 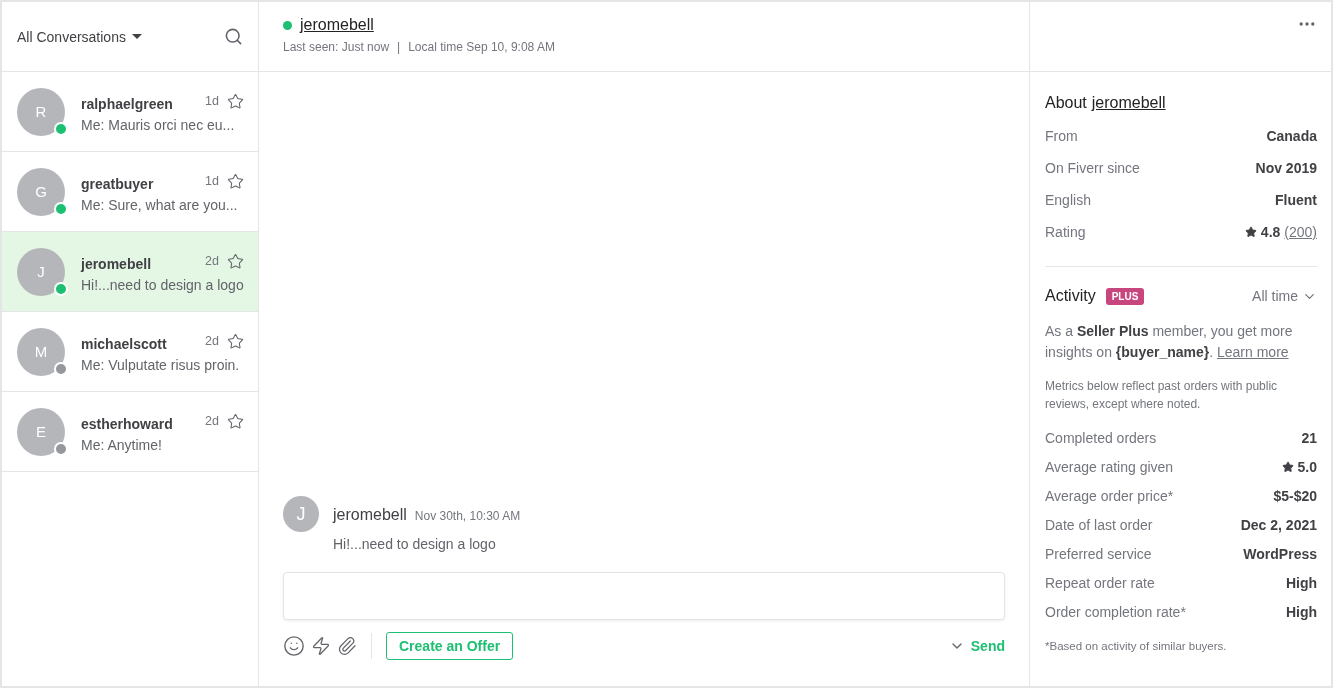 I want to click on learn-more-link: Learn more, so click(x=1253, y=352).